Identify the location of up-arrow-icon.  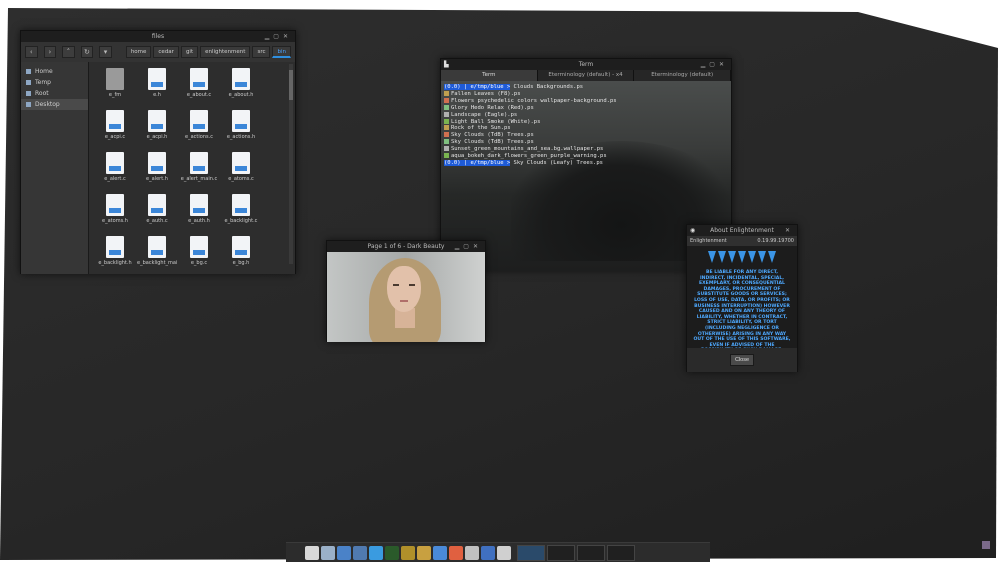
(296, 552).